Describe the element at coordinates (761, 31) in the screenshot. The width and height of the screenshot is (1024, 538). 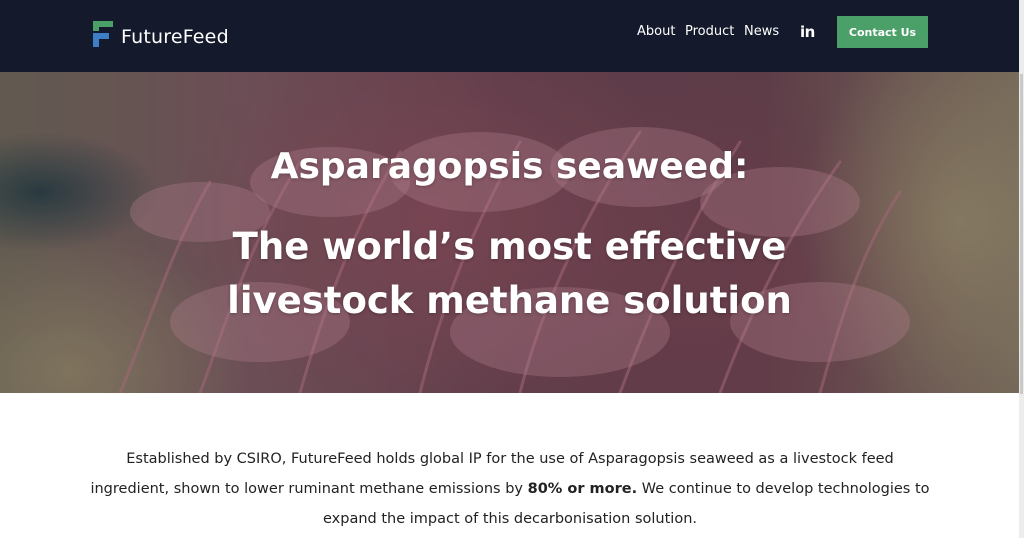
I see `nav-news: News` at that location.